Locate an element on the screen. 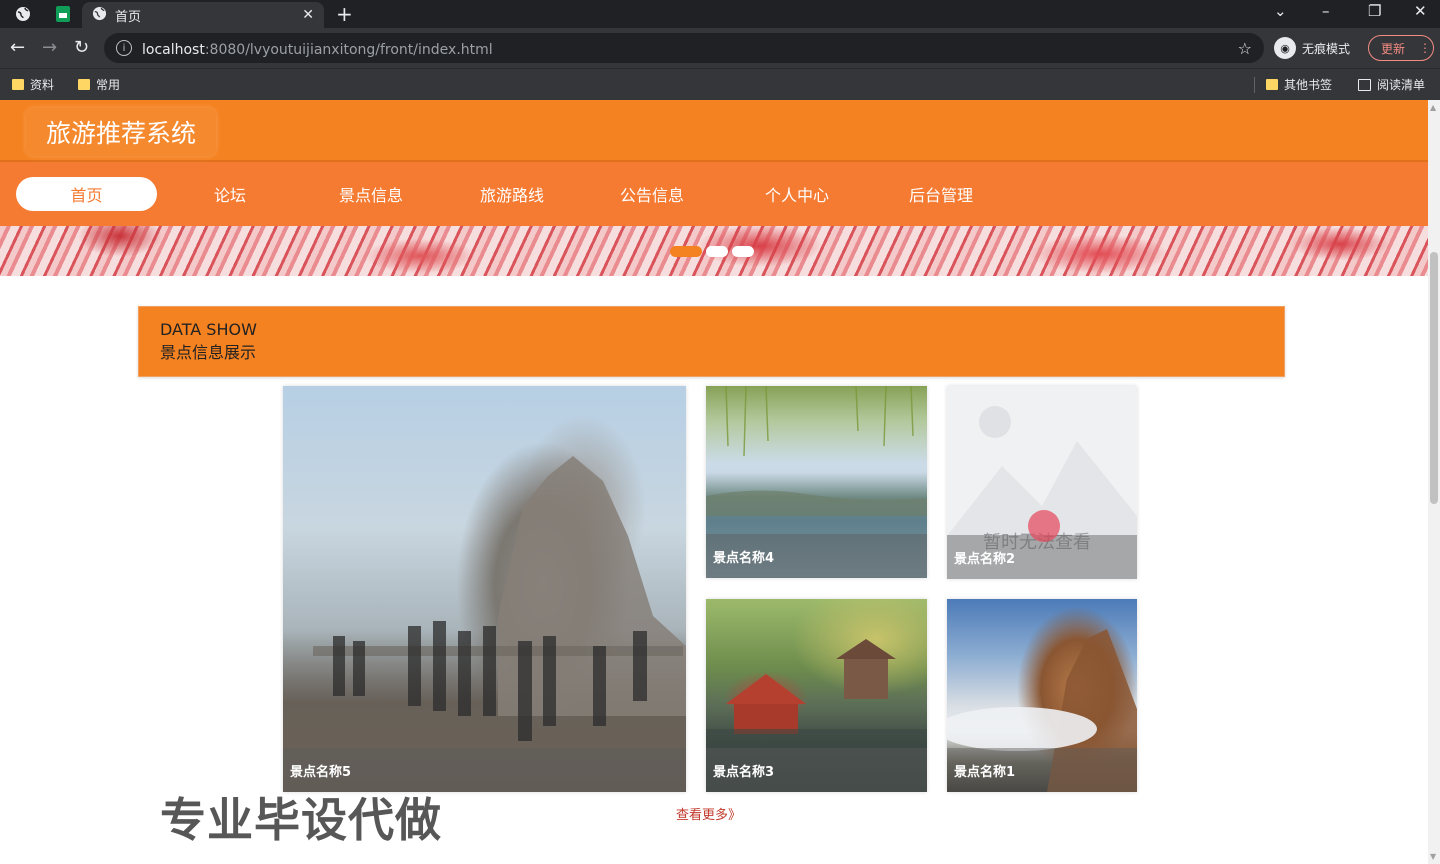  page-scrollbar: ▲ ▼ is located at coordinates (1434, 482).